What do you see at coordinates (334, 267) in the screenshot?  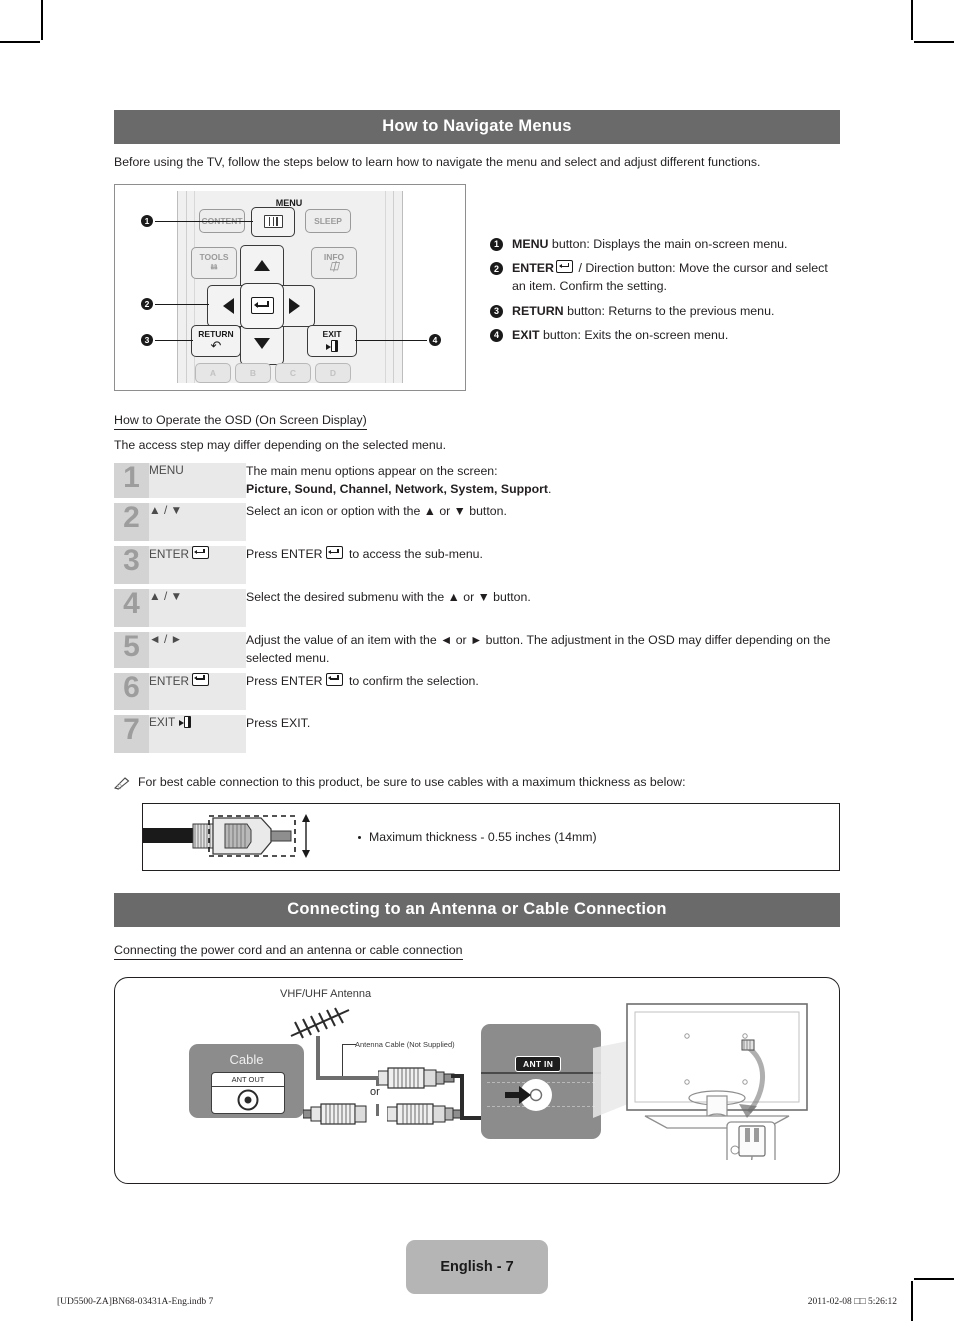 I see `info-i-icon: ⎅` at bounding box center [334, 267].